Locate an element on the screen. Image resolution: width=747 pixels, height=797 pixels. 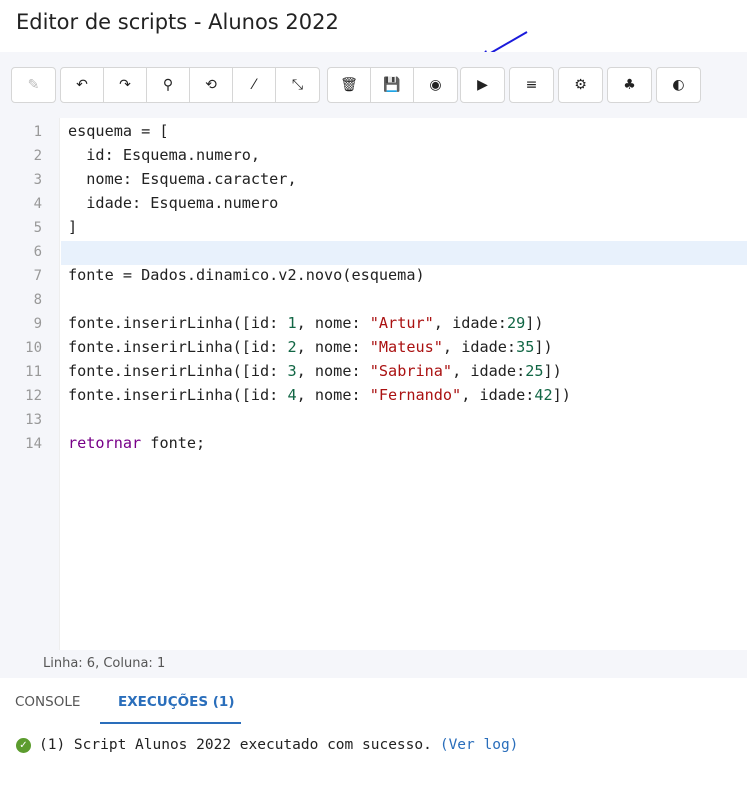
save-icon: 💾 is located at coordinates (392, 85).